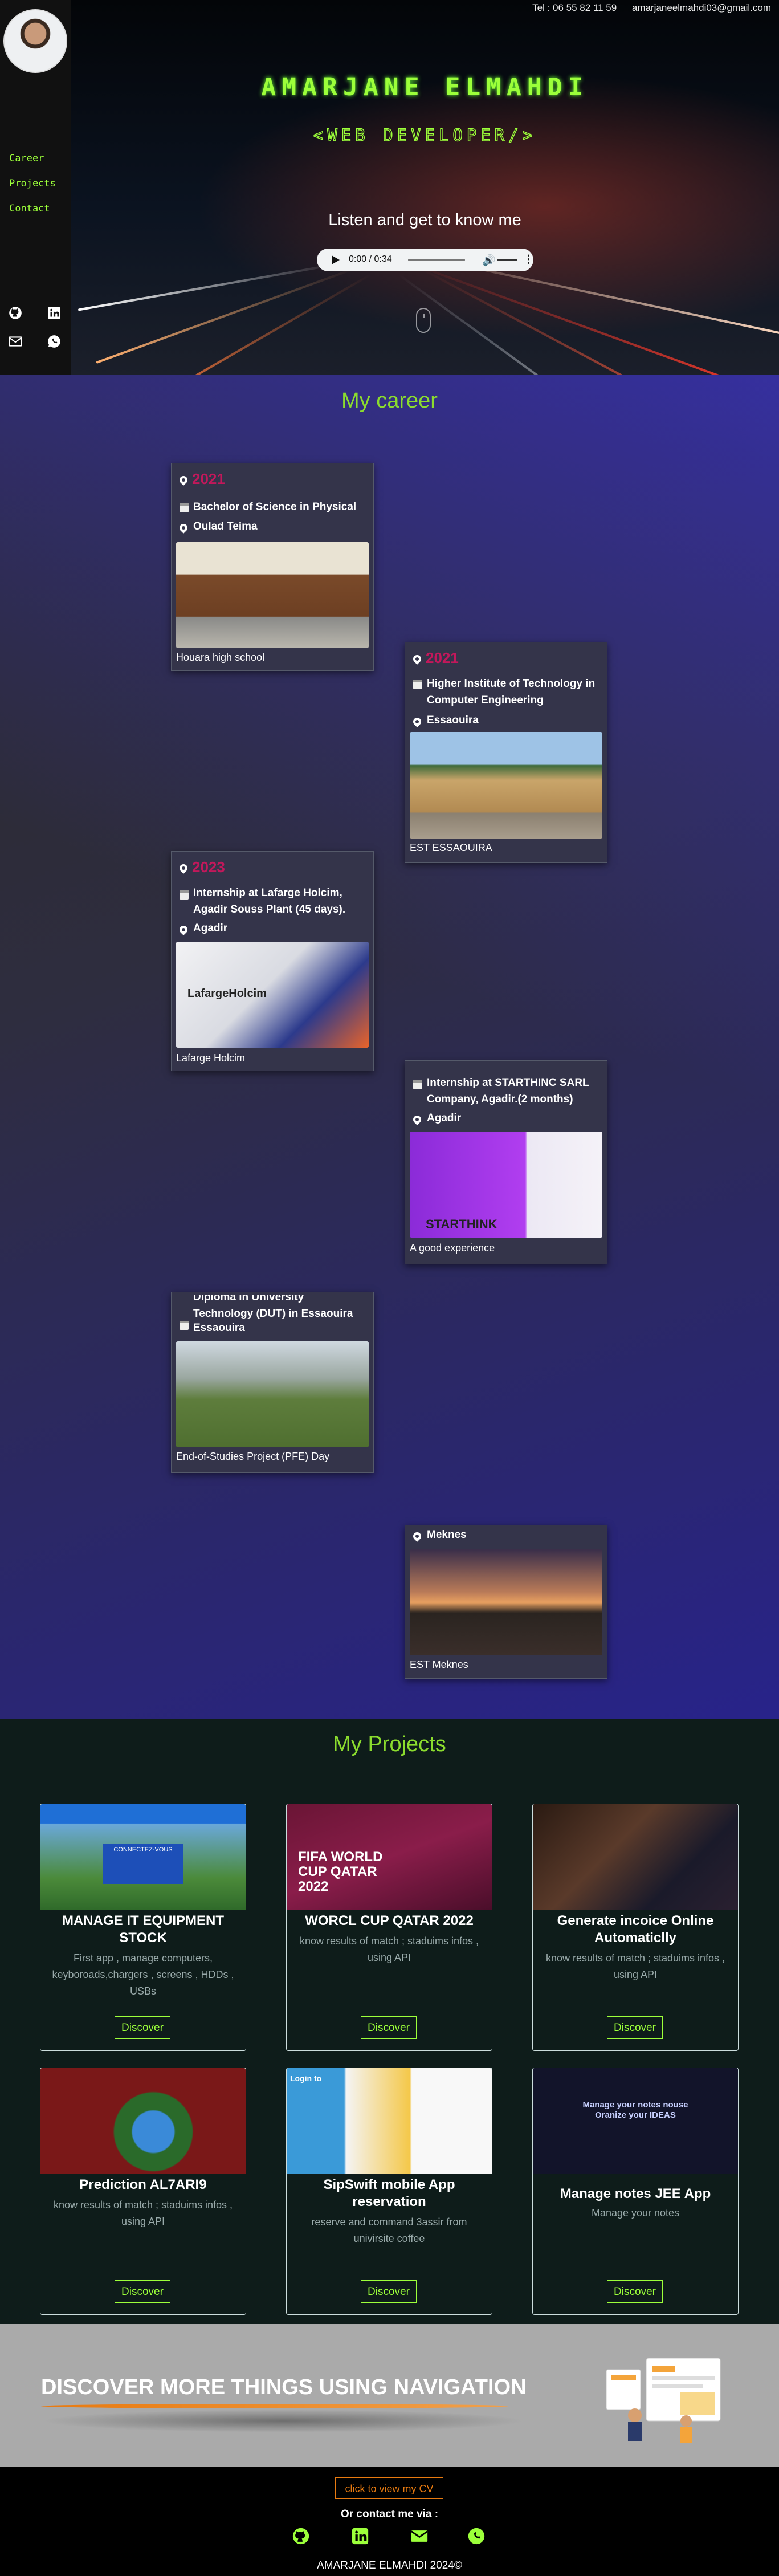 This screenshot has height=2576, width=779. What do you see at coordinates (389, 187) in the screenshot?
I see `hero-section` at bounding box center [389, 187].